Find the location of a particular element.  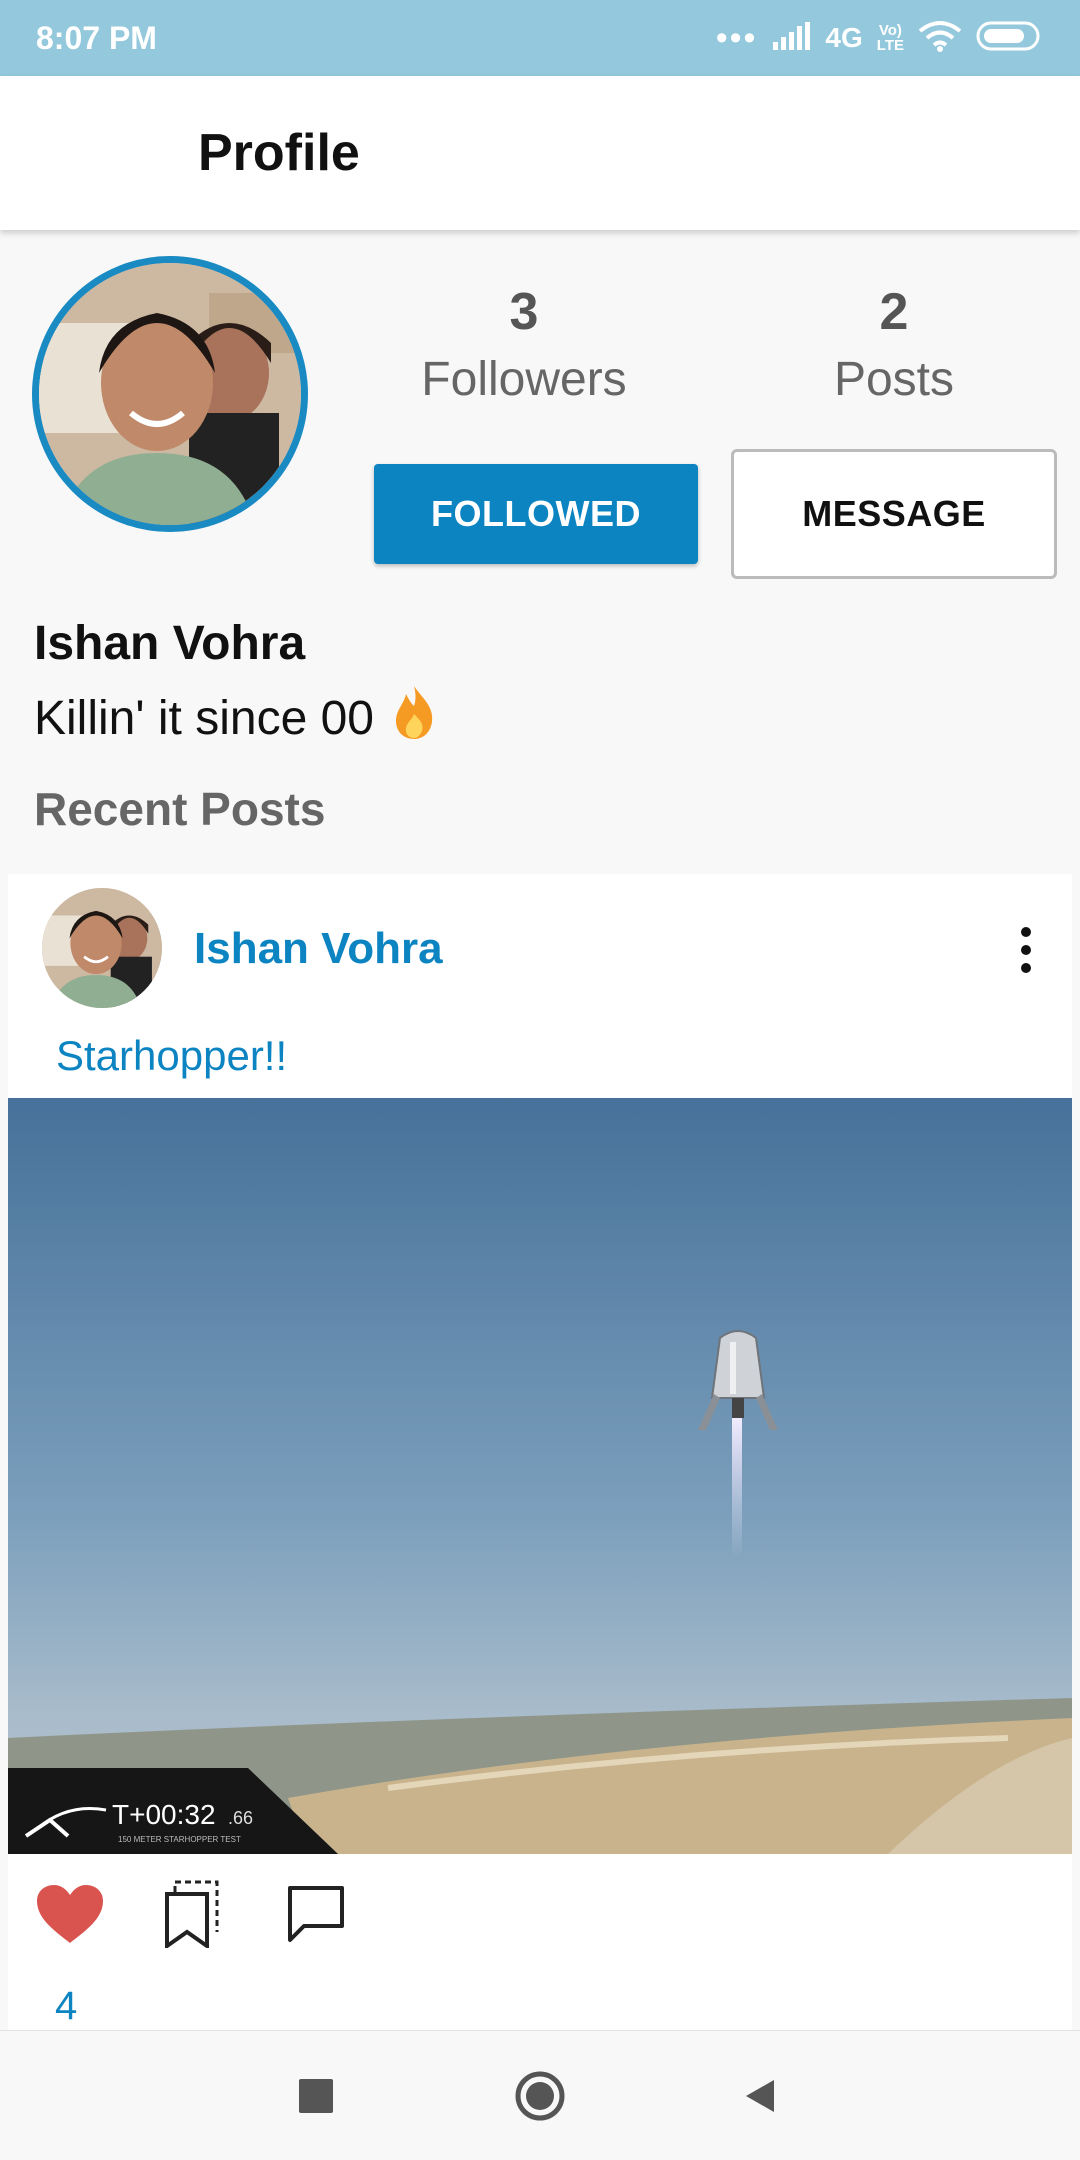

status-icons: ••• 4G Vo) LTE is located at coordinates (880, 38).